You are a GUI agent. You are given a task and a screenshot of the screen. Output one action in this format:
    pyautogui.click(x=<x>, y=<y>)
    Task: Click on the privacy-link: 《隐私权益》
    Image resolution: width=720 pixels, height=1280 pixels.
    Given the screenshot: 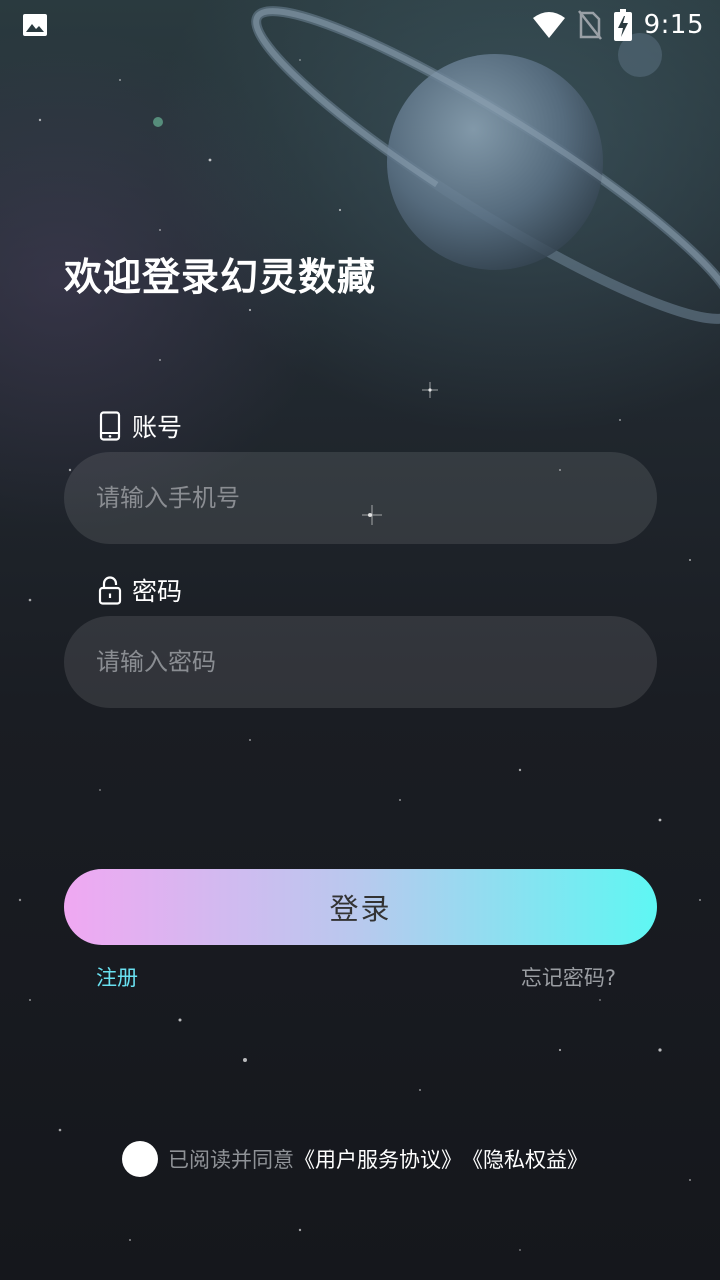 What is the action you would take?
    pyautogui.click(x=525, y=1159)
    